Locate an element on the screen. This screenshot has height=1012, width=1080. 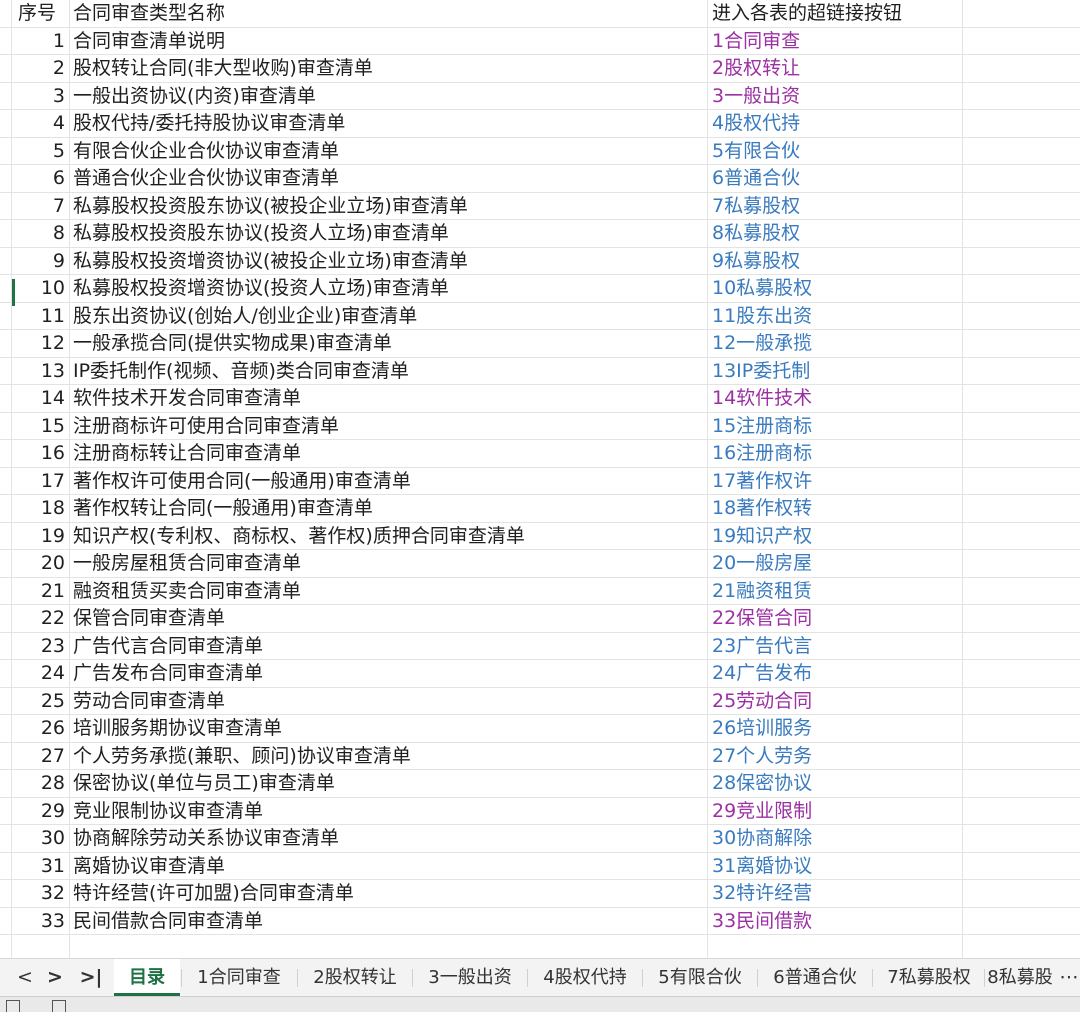
row-number-cell: 29 is located at coordinates (41, 810).